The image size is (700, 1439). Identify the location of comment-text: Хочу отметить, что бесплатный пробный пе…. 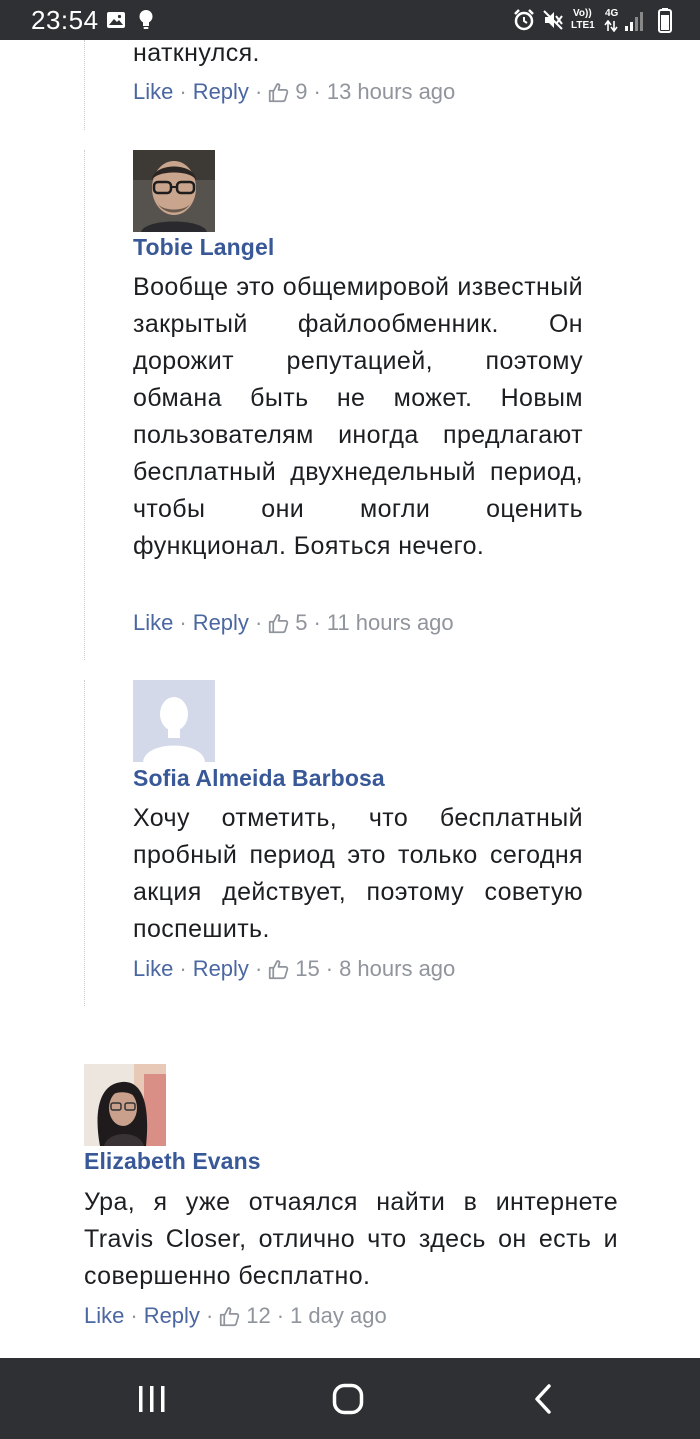
(358, 873).